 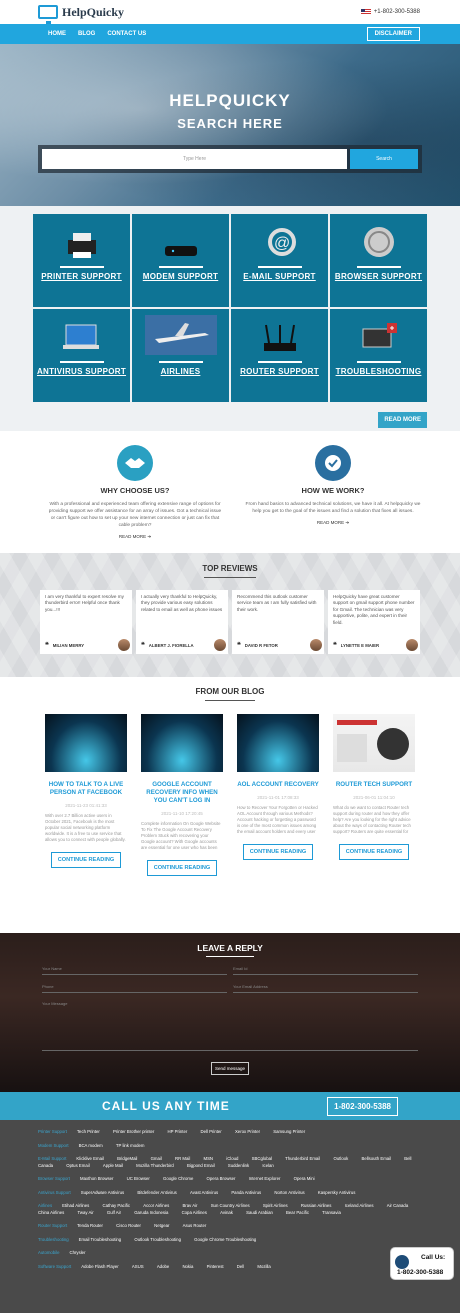 I want to click on footer-heading: Printer Support, so click(x=52, y=1131).